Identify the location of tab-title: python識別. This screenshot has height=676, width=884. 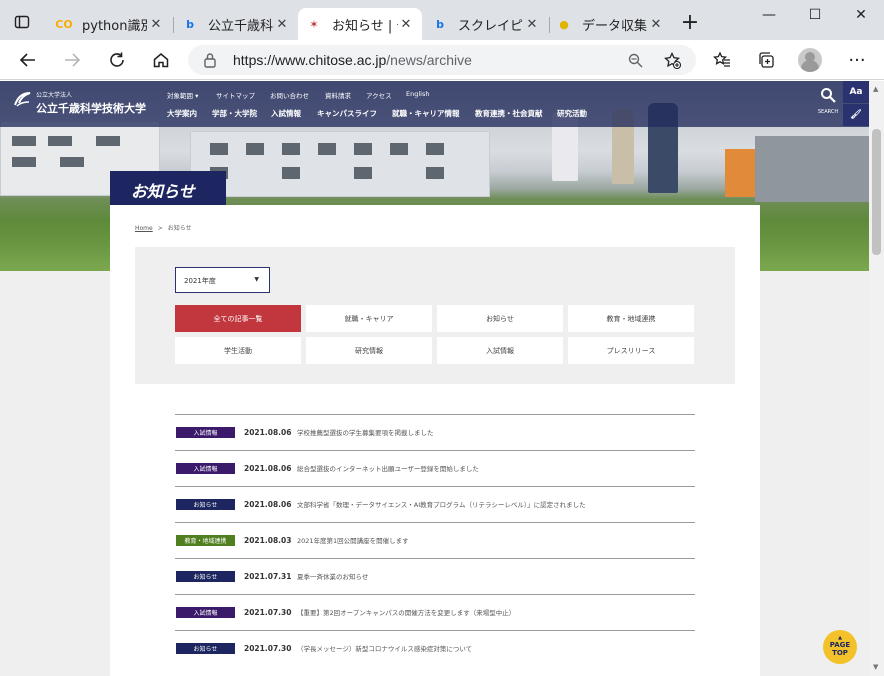
(115, 26).